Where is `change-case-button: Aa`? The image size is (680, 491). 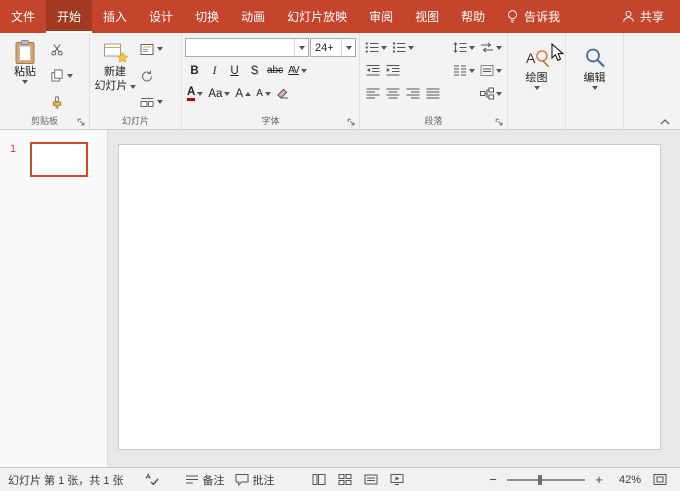
change-case-button: Aa is located at coordinates (219, 93).